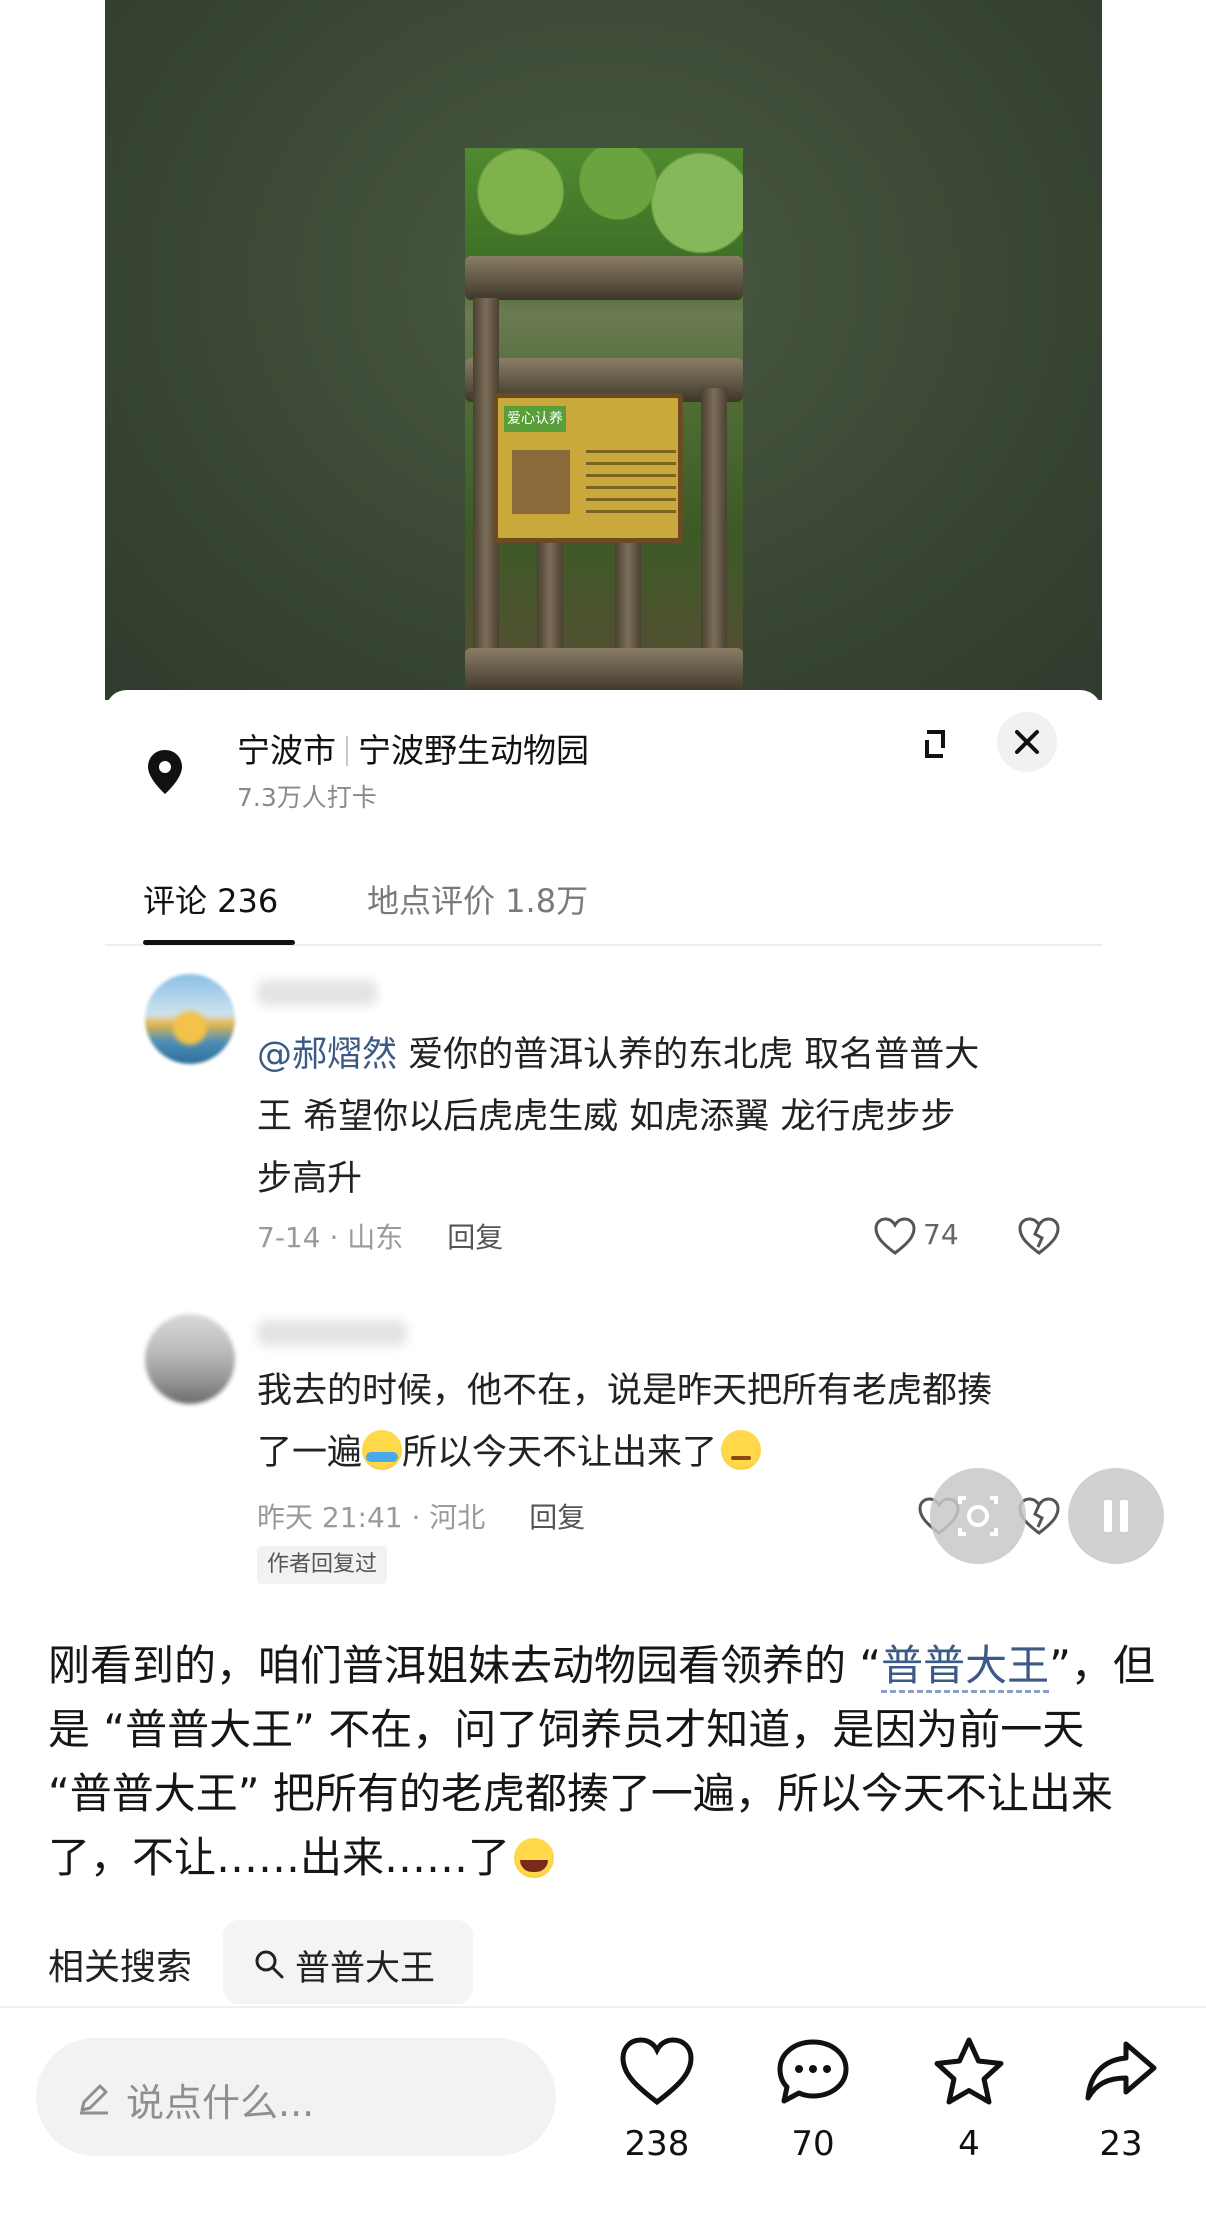  Describe the element at coordinates (813, 2144) in the screenshot. I see `comment-count: 70` at that location.